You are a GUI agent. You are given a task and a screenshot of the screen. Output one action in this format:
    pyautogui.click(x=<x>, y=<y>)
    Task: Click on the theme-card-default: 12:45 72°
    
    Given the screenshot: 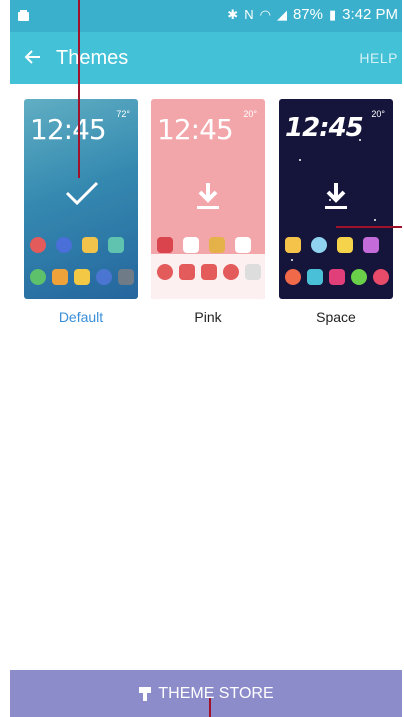 What is the action you would take?
    pyautogui.click(x=81, y=199)
    